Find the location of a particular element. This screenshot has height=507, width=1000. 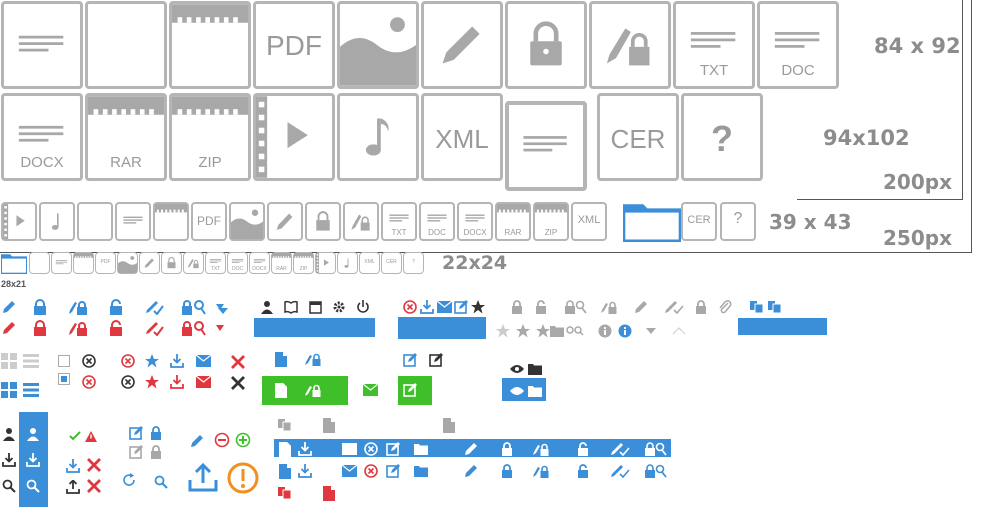

grid-view-icon is located at coordinates (9, 390).